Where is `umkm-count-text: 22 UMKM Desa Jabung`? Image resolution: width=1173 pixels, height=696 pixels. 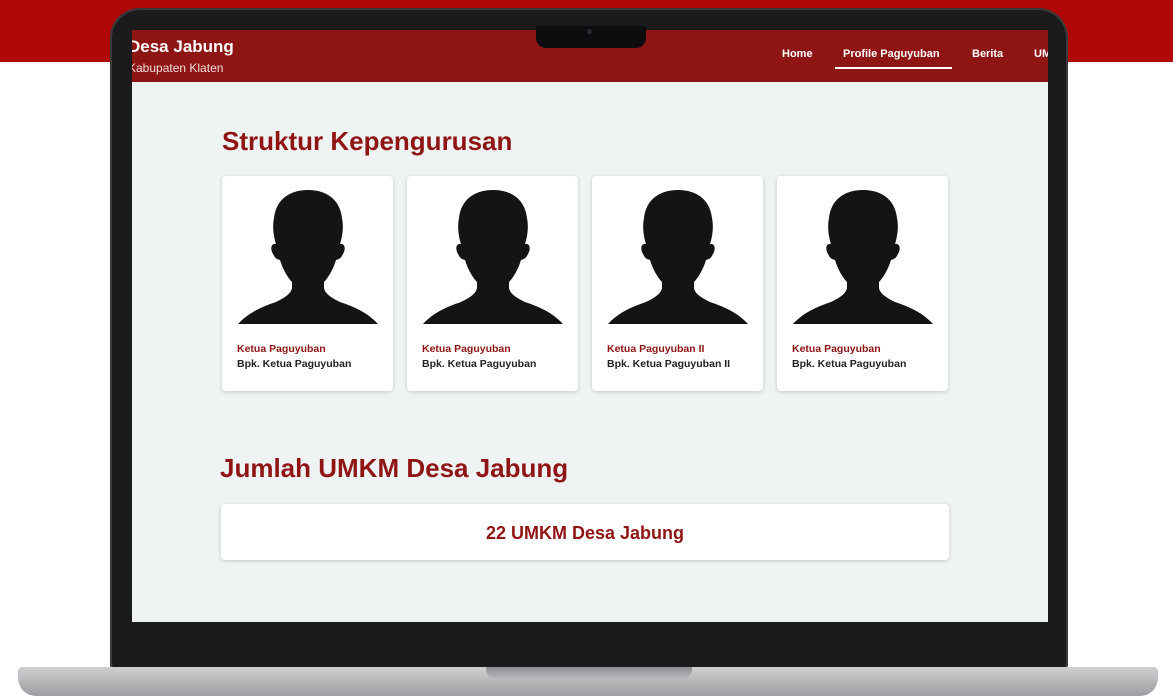
umkm-count-text: 22 UMKM Desa Jabung is located at coordinates (585, 533).